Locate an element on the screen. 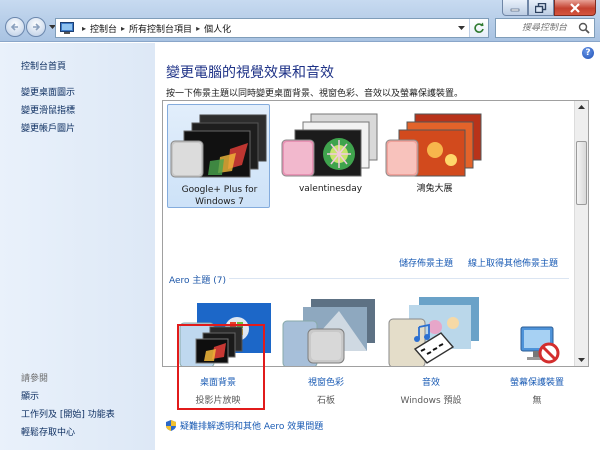 The image size is (600, 450). close-icon is located at coordinates (575, 7).